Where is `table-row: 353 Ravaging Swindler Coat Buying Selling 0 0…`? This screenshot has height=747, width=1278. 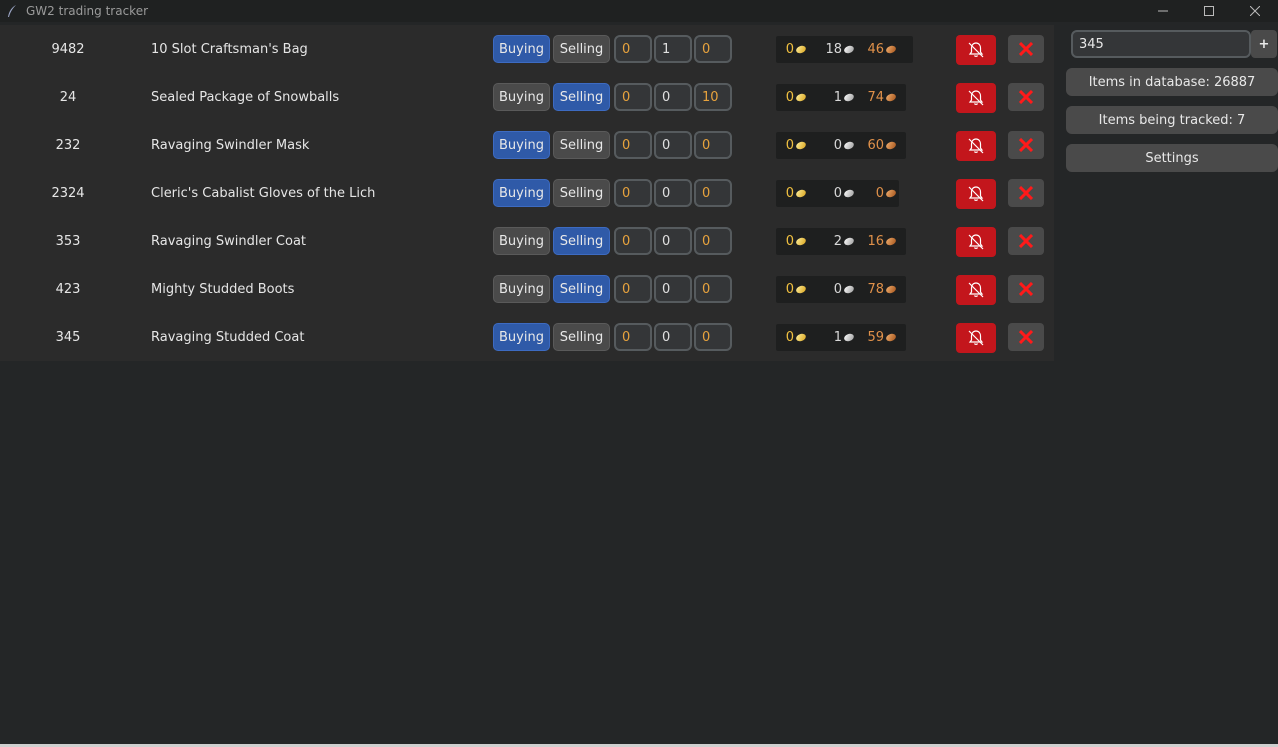 table-row: 353 Ravaging Swindler Coat Buying Selling 0 0… is located at coordinates (527, 241).